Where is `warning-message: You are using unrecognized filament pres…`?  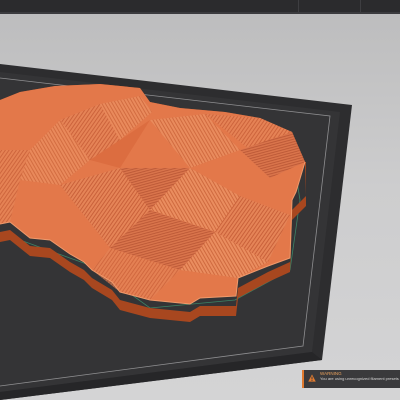
warning-message: You are using unrecognized filament pres… is located at coordinates (359, 378).